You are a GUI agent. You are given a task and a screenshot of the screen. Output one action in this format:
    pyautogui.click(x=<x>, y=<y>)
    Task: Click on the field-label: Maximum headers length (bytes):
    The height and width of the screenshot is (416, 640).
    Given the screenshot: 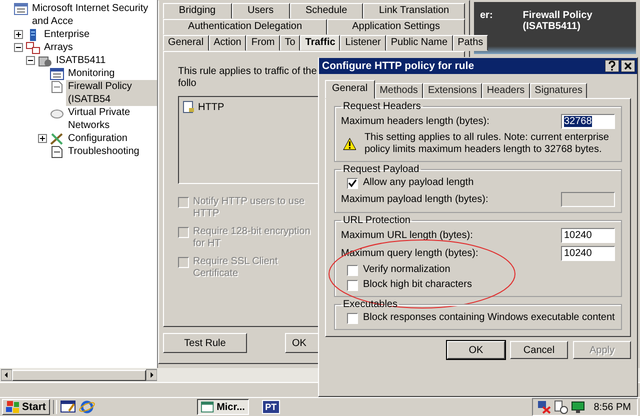 What is the action you would take?
    pyautogui.click(x=415, y=121)
    